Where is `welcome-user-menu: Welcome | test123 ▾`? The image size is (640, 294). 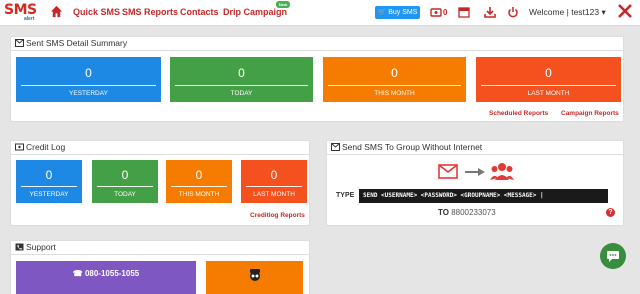 welcome-user-menu: Welcome | test123 ▾ is located at coordinates (567, 12).